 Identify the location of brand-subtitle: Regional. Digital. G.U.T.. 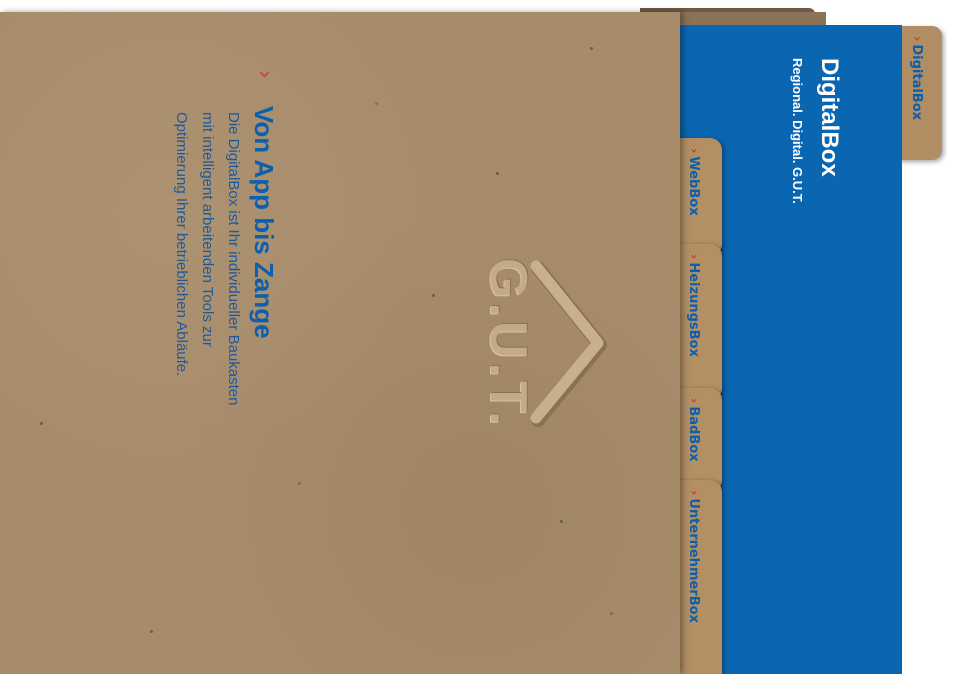
(797, 131).